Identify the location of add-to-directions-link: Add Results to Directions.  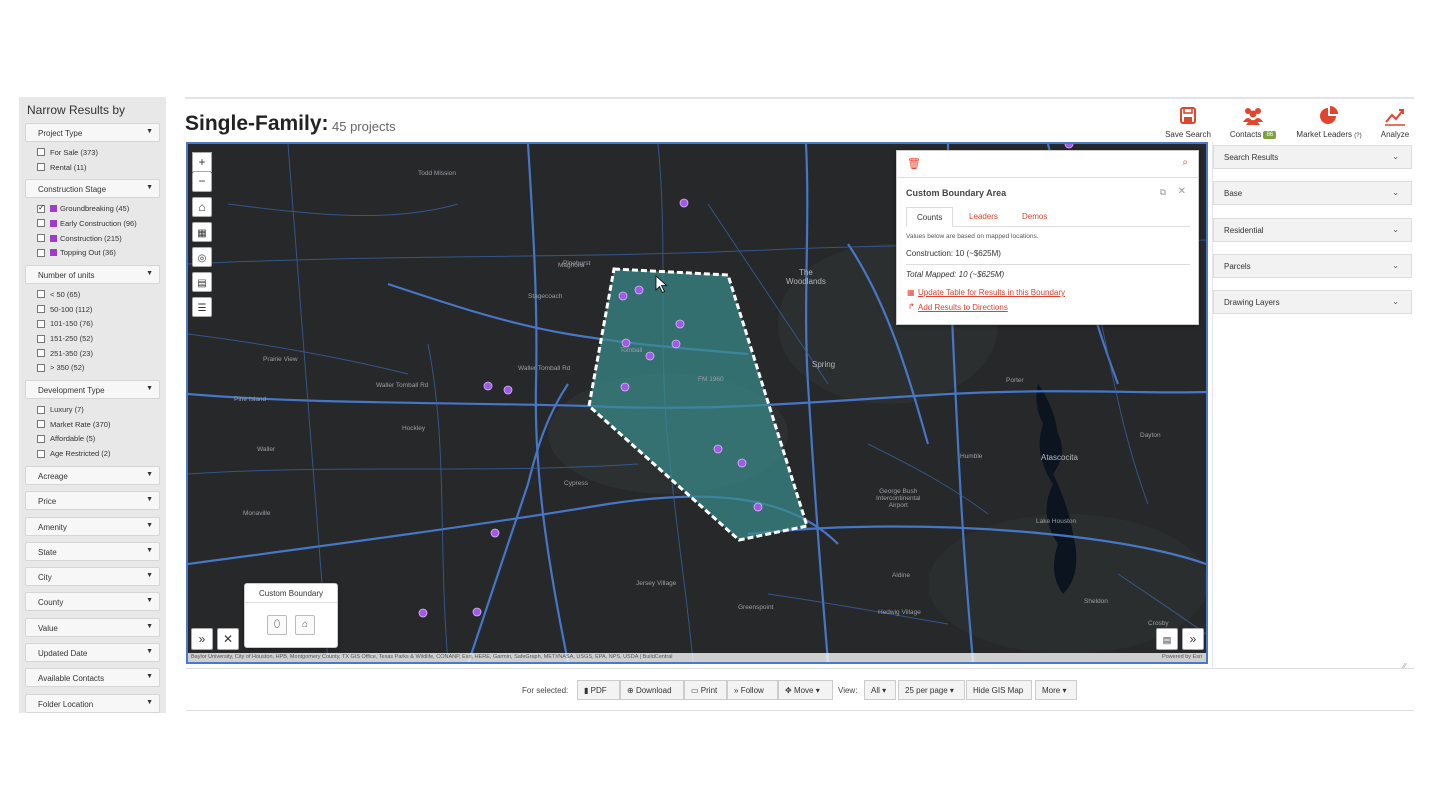
(963, 307).